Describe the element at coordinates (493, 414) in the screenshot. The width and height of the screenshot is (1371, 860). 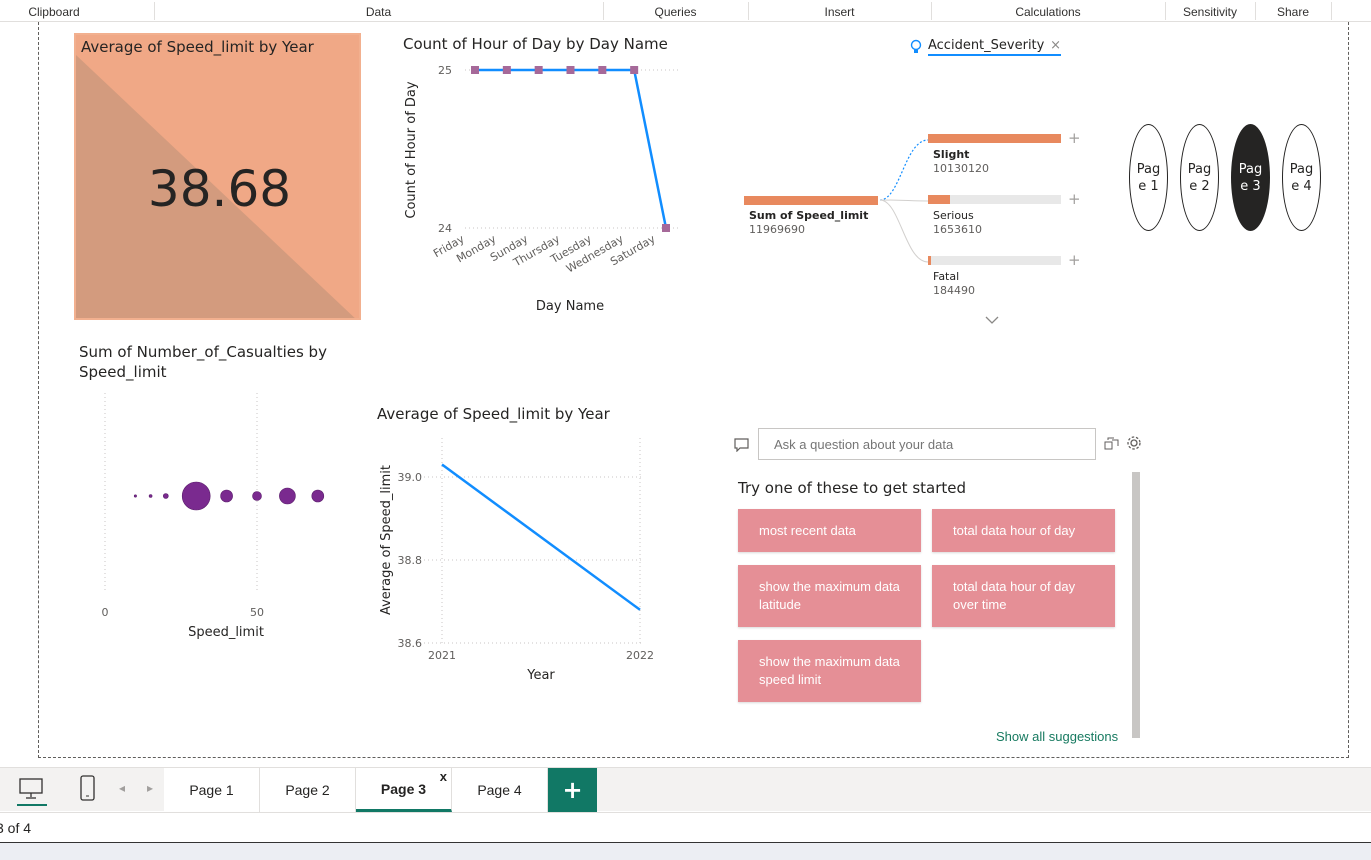
I see `year-chart-title: Average of Speed_limit by Year` at that location.